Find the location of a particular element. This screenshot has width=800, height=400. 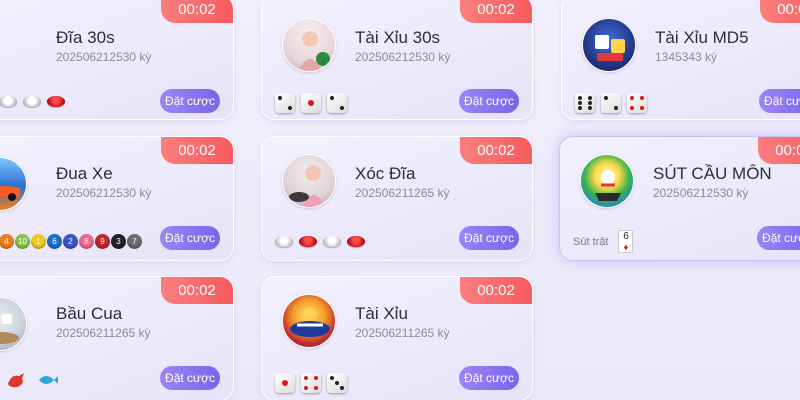

last-result: Sút trật 6 ♦ is located at coordinates (603, 241).